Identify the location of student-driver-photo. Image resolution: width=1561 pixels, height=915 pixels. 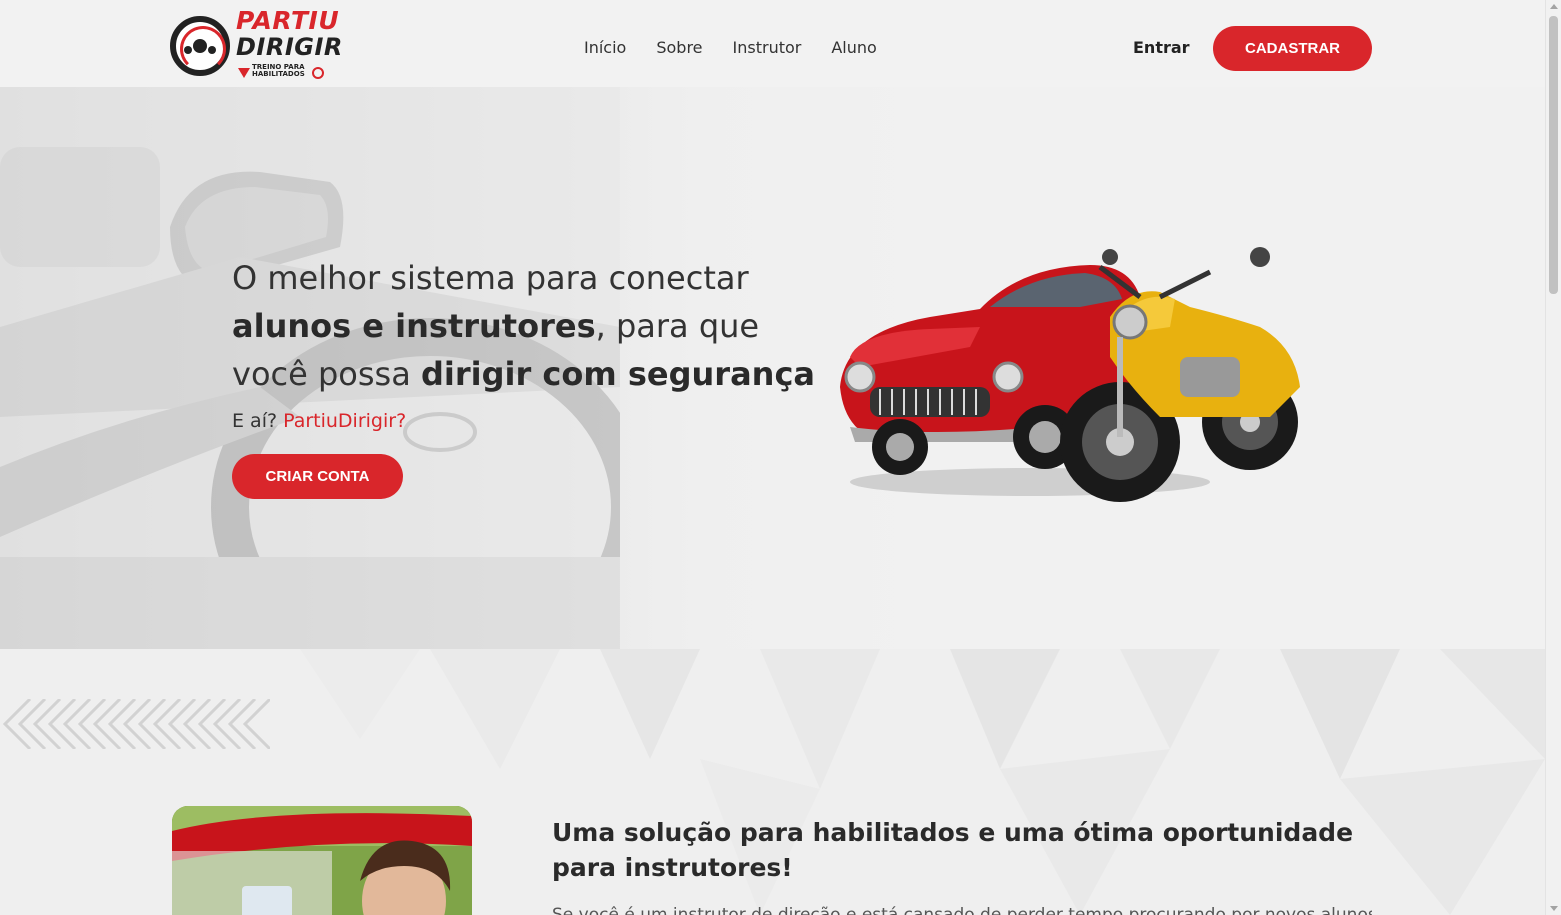
(322, 860).